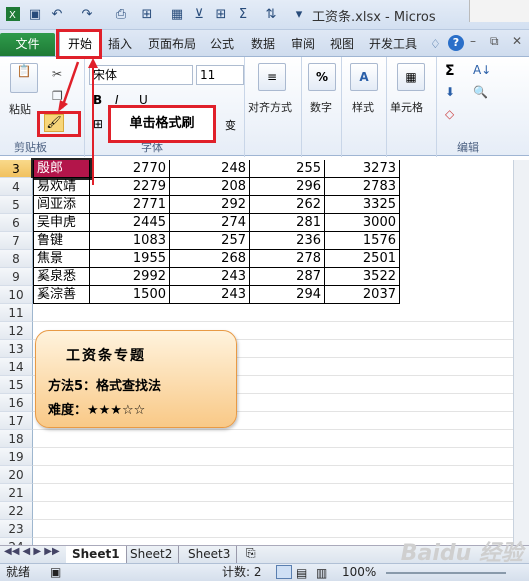  I want to click on value-cell: 278, so click(287, 259).